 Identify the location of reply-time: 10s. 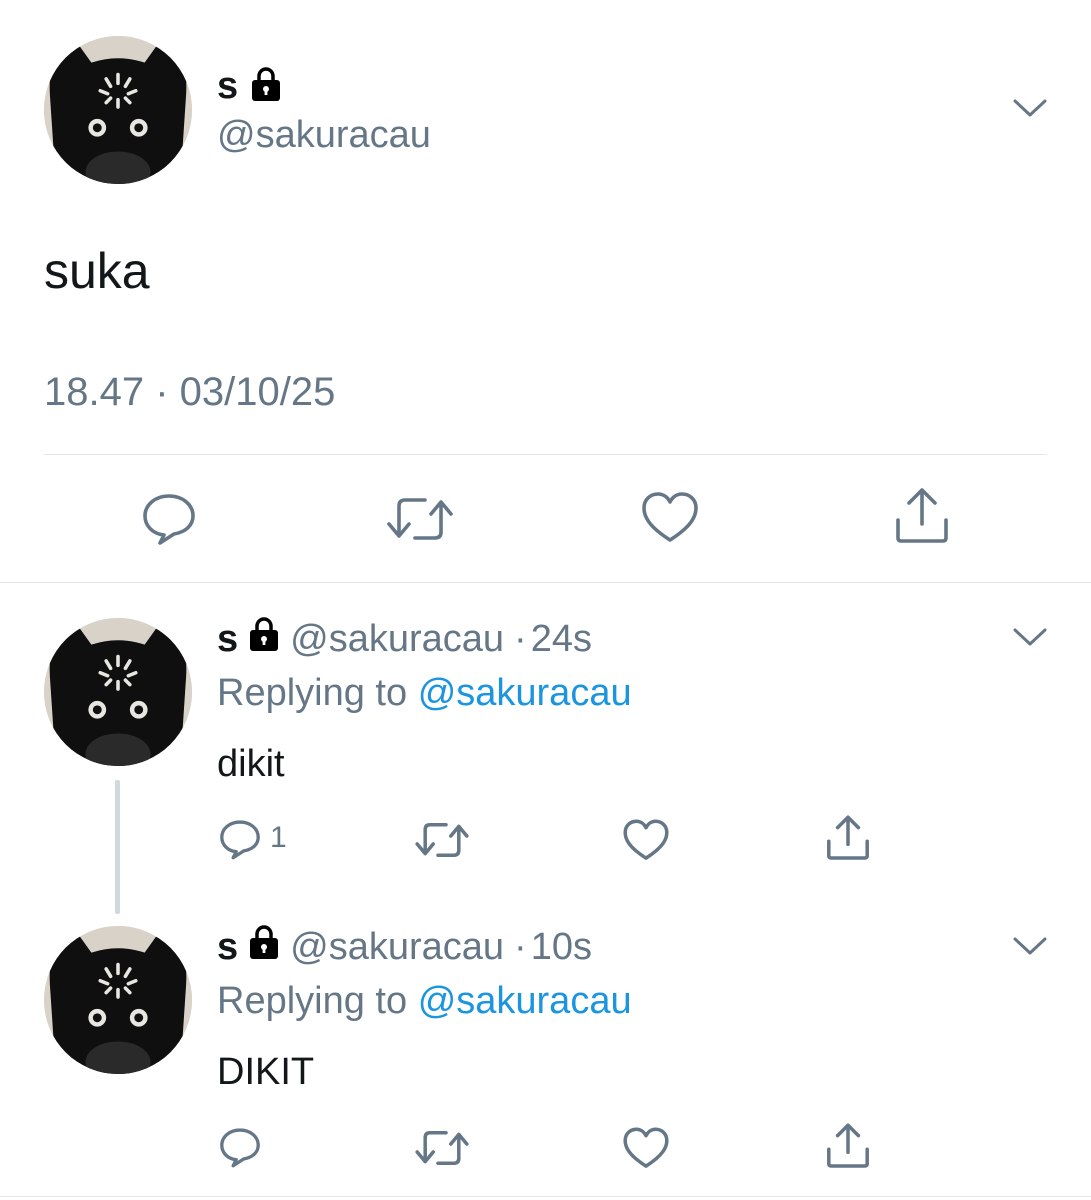
(561, 947).